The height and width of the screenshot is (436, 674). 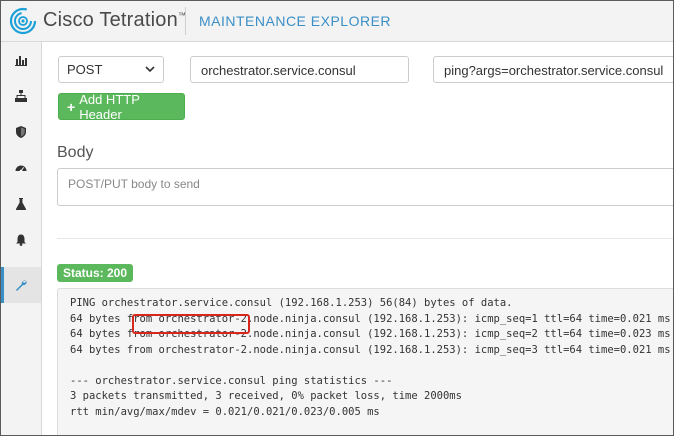 I want to click on bell-icon, so click(x=21, y=240).